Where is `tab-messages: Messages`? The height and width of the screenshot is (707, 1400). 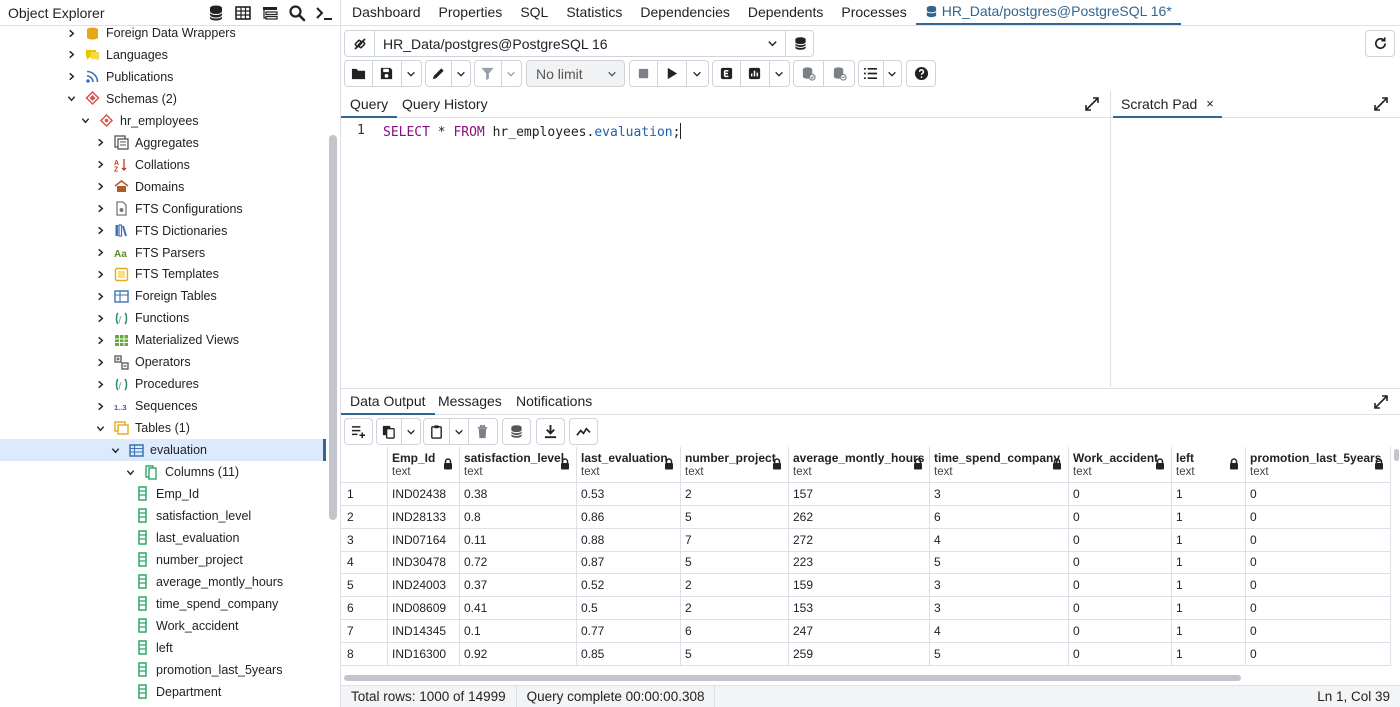 tab-messages: Messages is located at coordinates (470, 402).